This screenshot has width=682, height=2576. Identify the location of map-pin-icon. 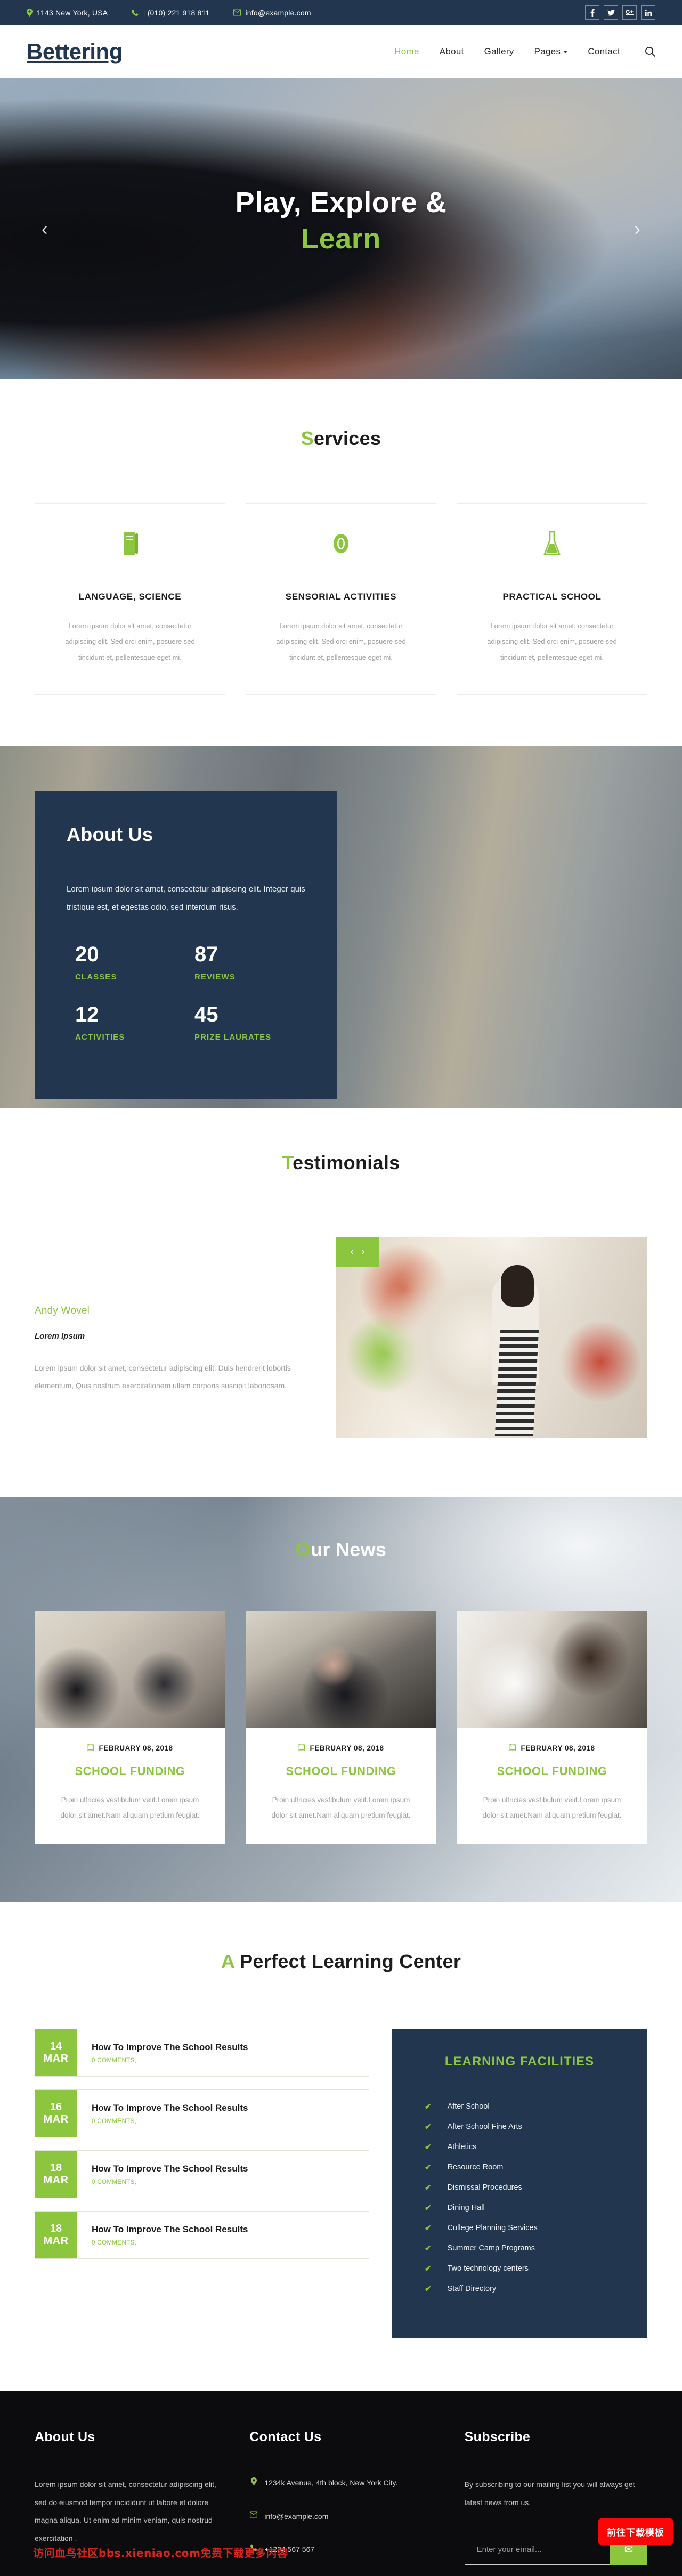
(30, 13).